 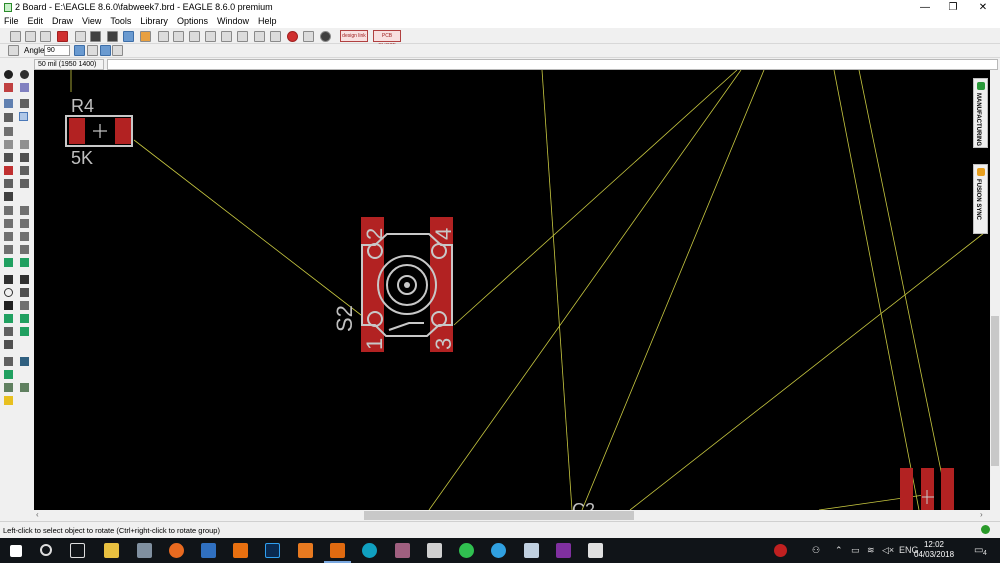 What do you see at coordinates (8, 262) in the screenshot?
I see `autorouter-icon` at bounding box center [8, 262].